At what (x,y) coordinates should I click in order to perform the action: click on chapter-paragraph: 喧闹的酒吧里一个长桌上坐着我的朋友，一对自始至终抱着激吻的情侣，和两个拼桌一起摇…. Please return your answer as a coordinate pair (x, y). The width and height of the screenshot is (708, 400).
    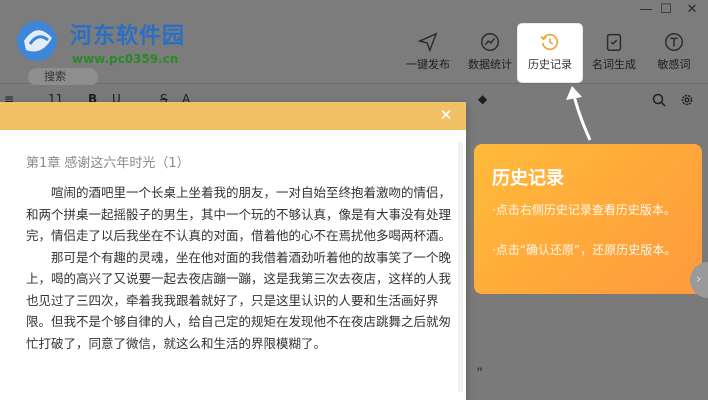
    Looking at the image, I should click on (239, 214).